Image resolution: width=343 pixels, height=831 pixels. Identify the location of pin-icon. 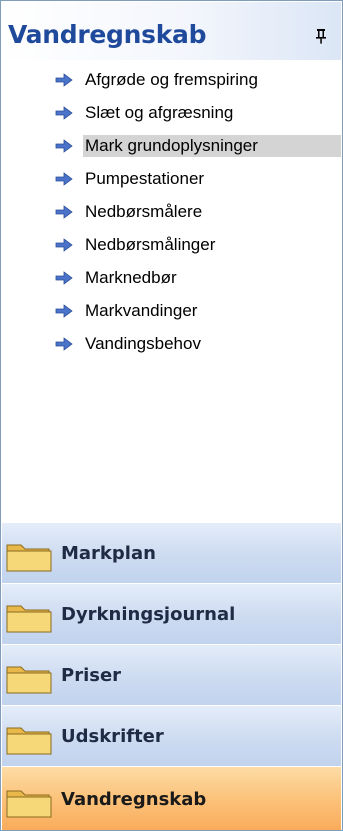
(321, 36).